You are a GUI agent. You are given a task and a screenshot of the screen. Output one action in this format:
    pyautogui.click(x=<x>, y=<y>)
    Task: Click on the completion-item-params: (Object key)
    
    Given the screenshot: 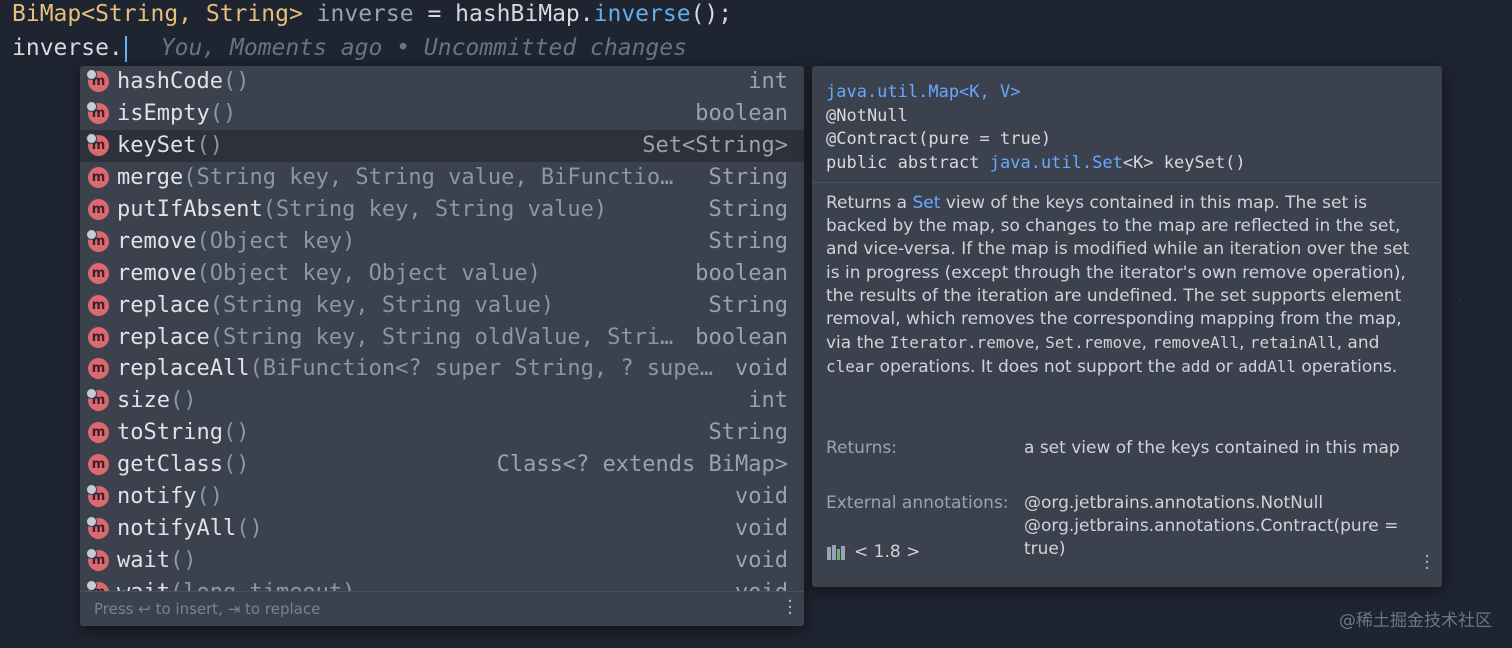 What is the action you would take?
    pyautogui.click(x=276, y=241)
    